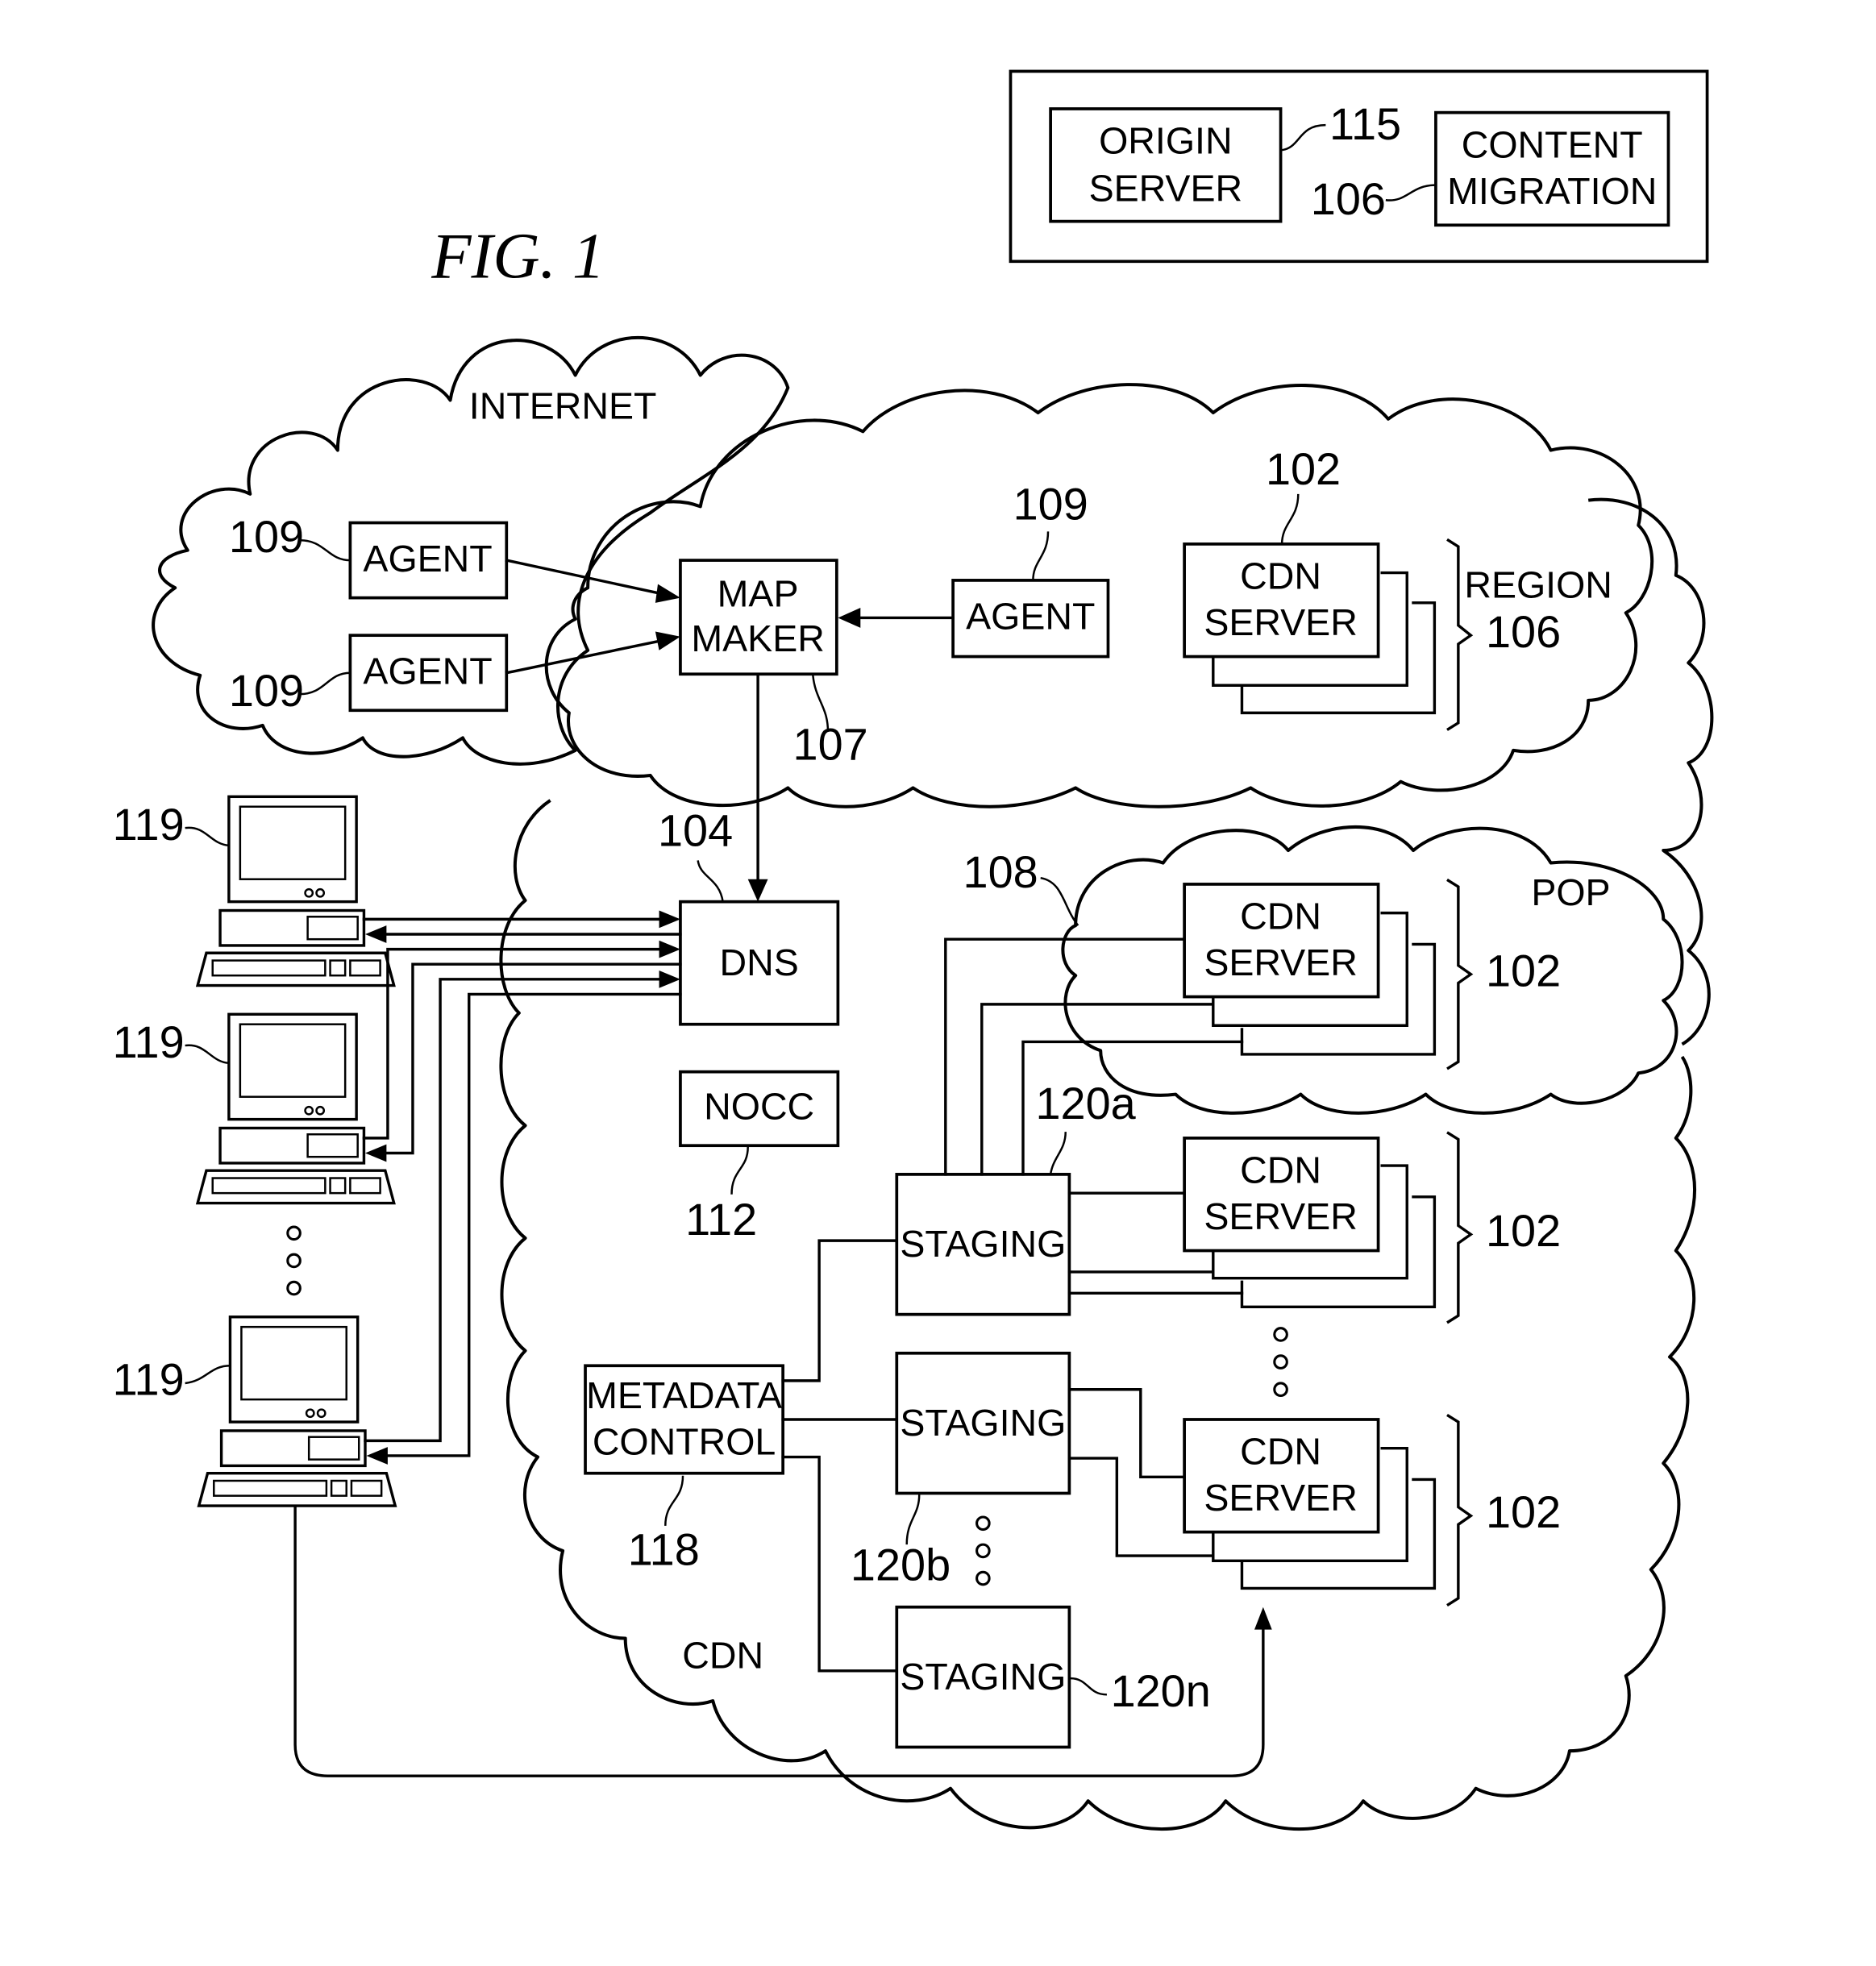  Describe the element at coordinates (721, 1219) in the screenshot. I see `ref-112: 112` at that location.